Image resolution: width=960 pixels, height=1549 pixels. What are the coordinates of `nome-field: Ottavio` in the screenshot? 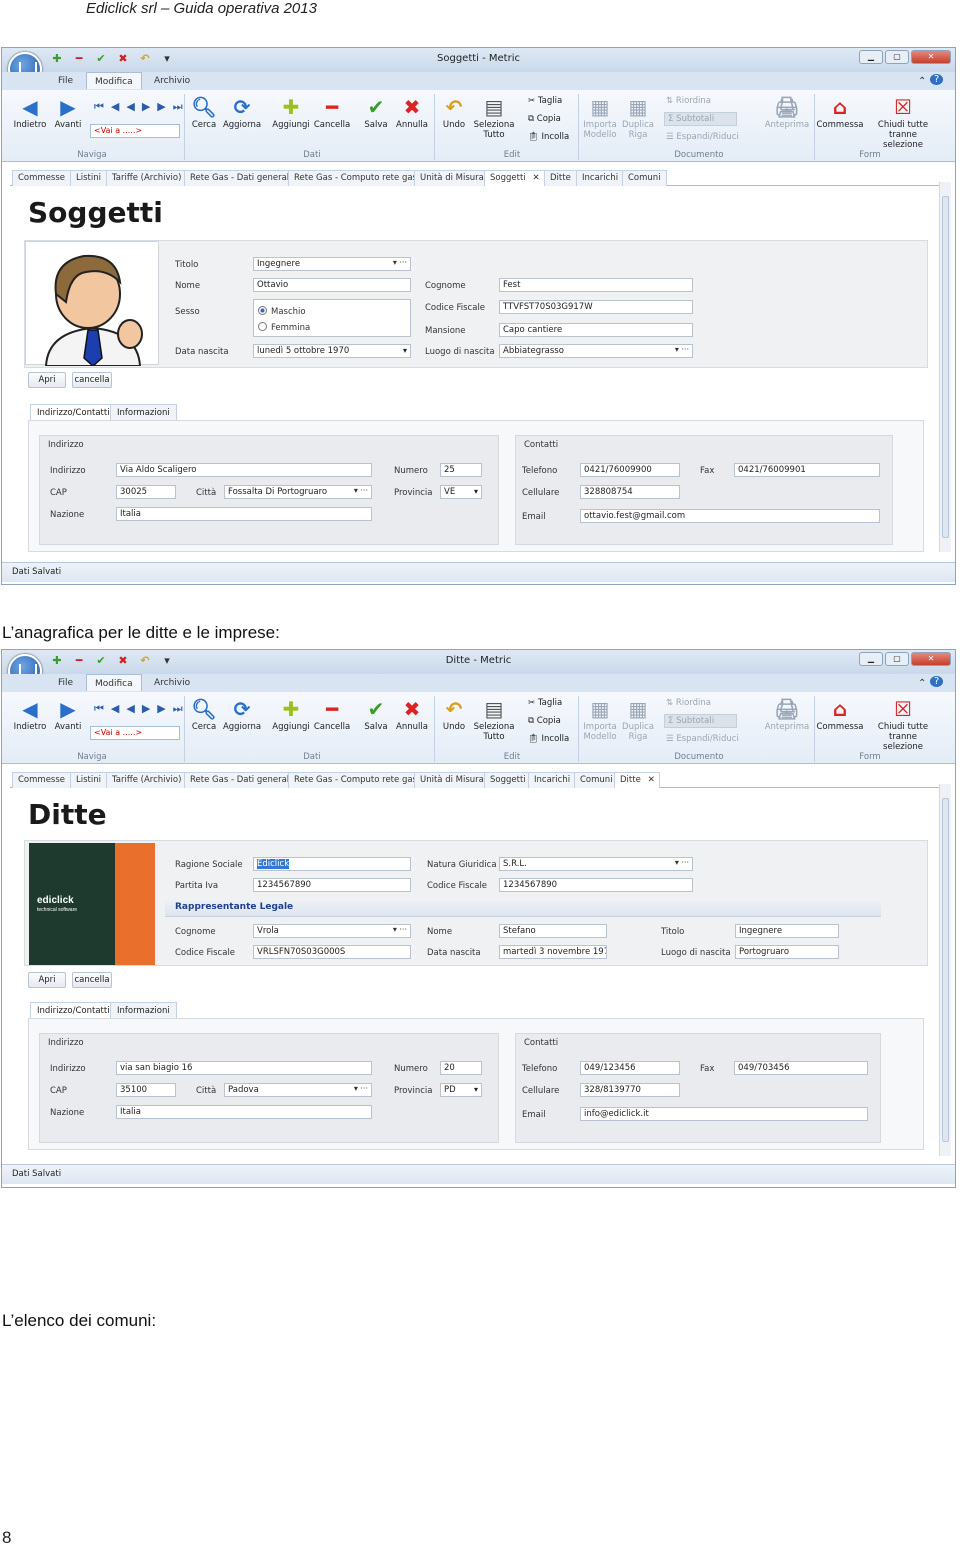 It's located at (332, 285).